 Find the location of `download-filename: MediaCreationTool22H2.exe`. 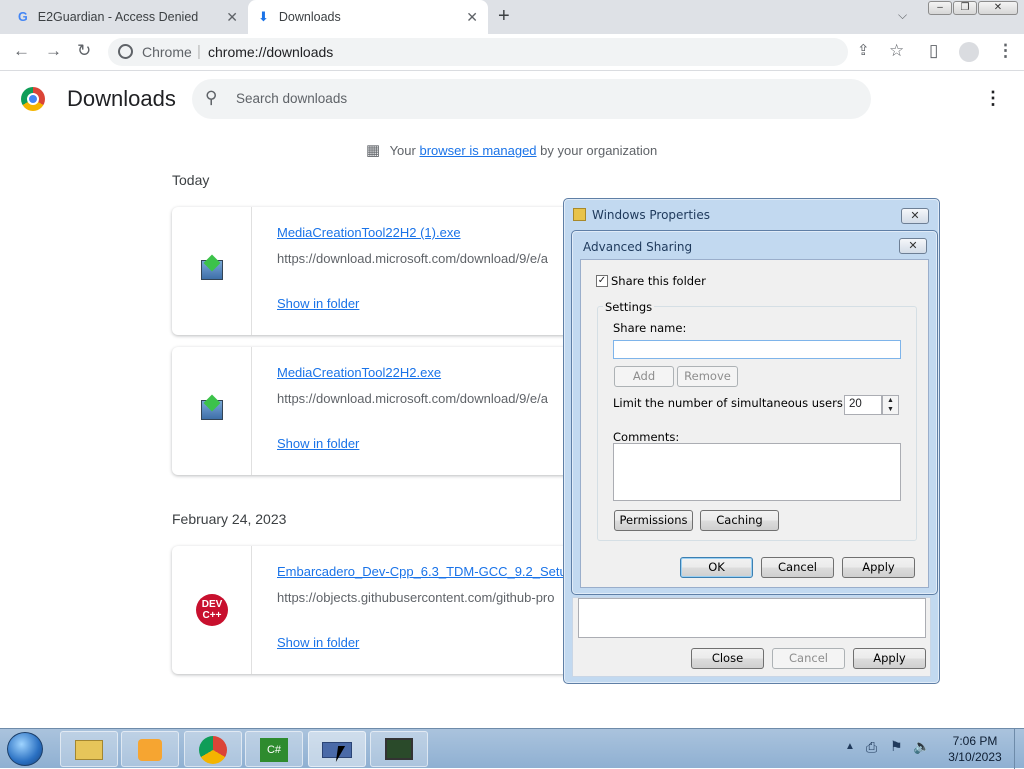

download-filename: MediaCreationTool22H2.exe is located at coordinates (359, 372).